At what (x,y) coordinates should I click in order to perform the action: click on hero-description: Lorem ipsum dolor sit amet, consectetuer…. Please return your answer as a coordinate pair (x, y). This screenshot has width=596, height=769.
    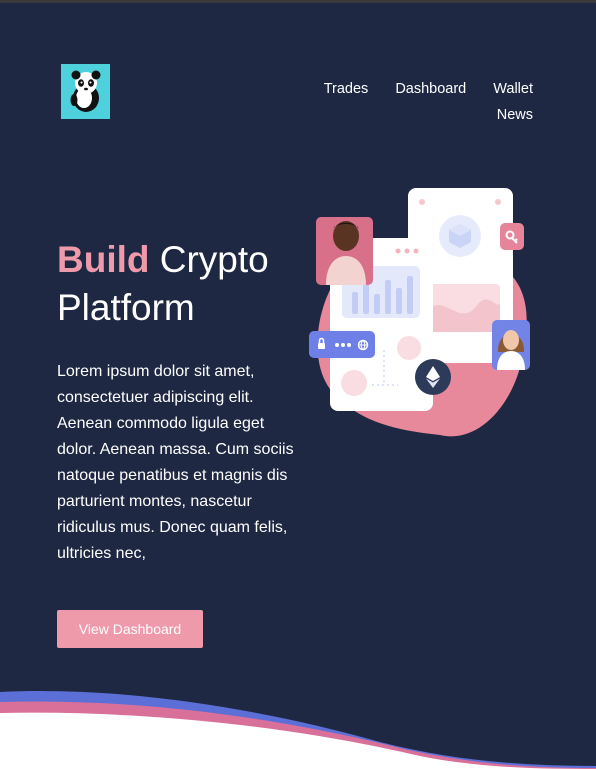
    Looking at the image, I should click on (175, 462).